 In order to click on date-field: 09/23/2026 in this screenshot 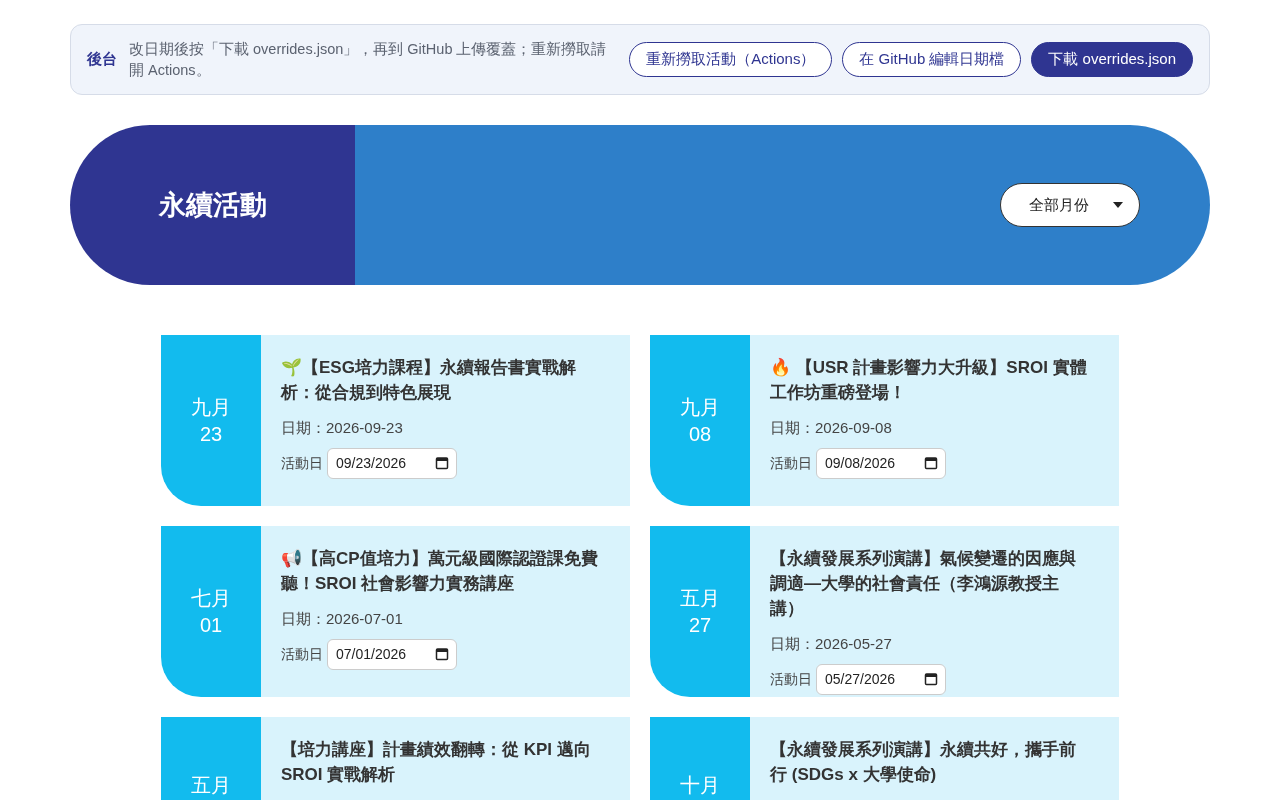, I will do `click(392, 463)`.